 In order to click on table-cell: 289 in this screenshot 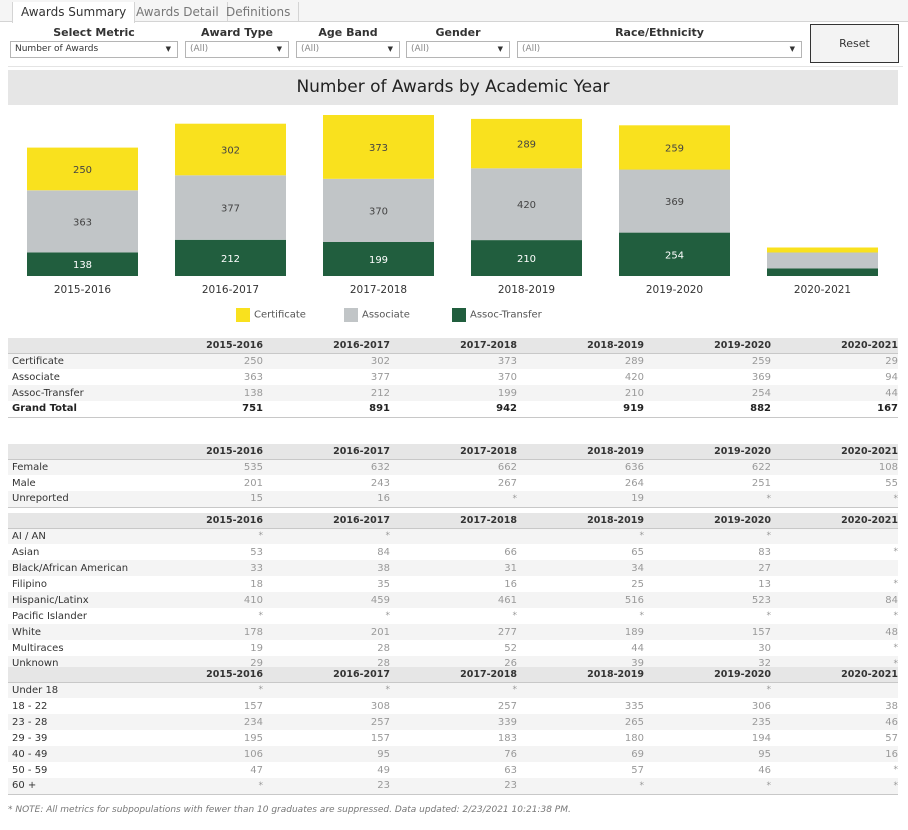, I will do `click(580, 361)`.